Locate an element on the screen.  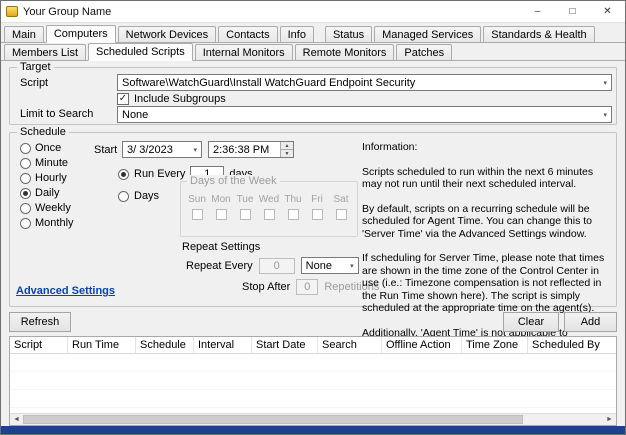
frequency-option-label: Monthly is located at coordinates (54, 223).